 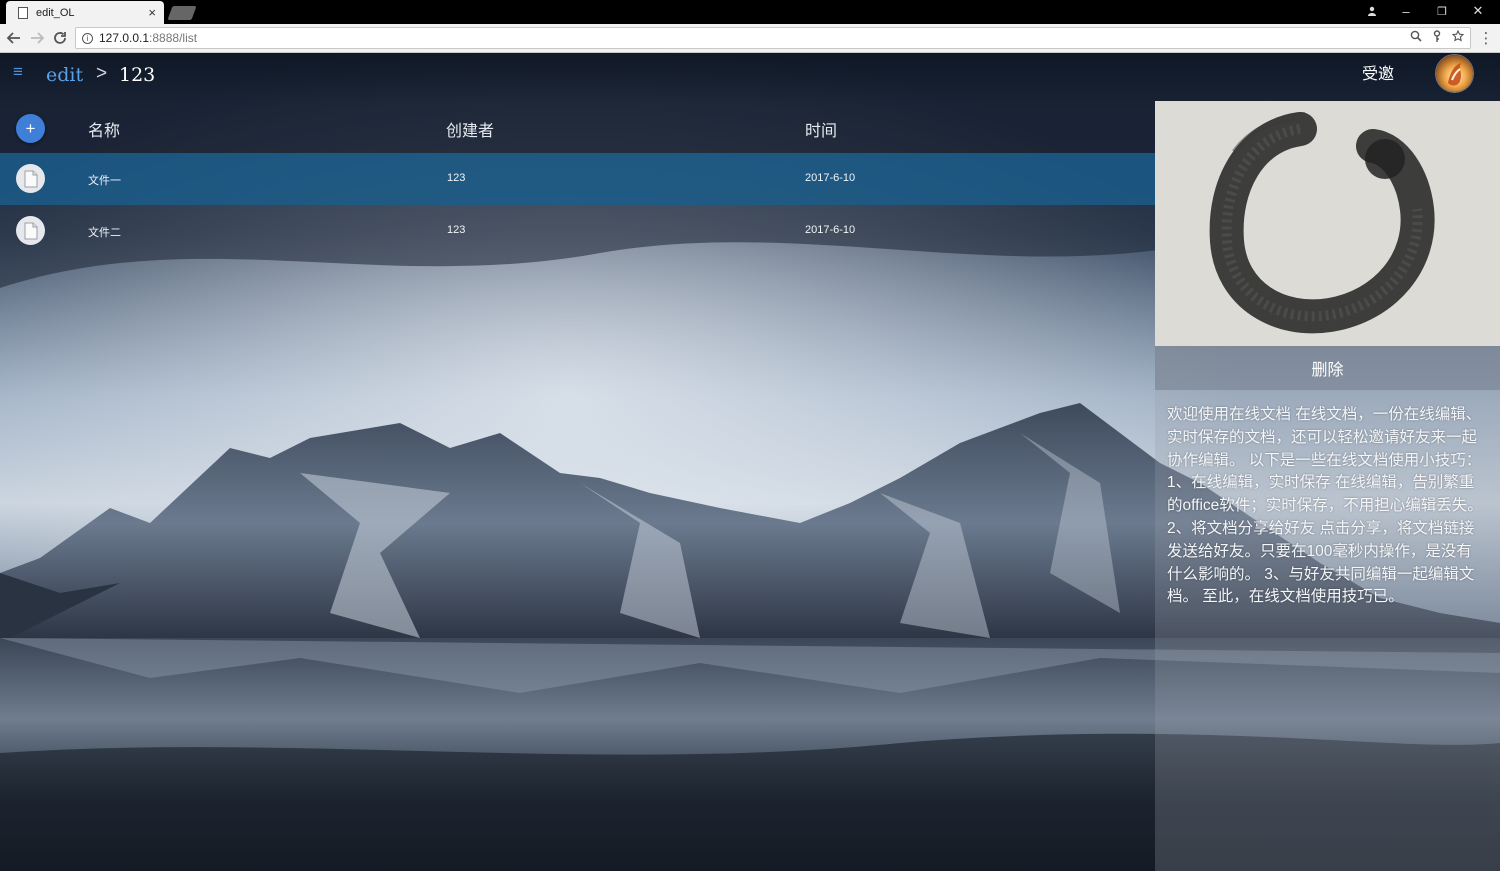 I want to click on star-icon, so click(x=1458, y=37).